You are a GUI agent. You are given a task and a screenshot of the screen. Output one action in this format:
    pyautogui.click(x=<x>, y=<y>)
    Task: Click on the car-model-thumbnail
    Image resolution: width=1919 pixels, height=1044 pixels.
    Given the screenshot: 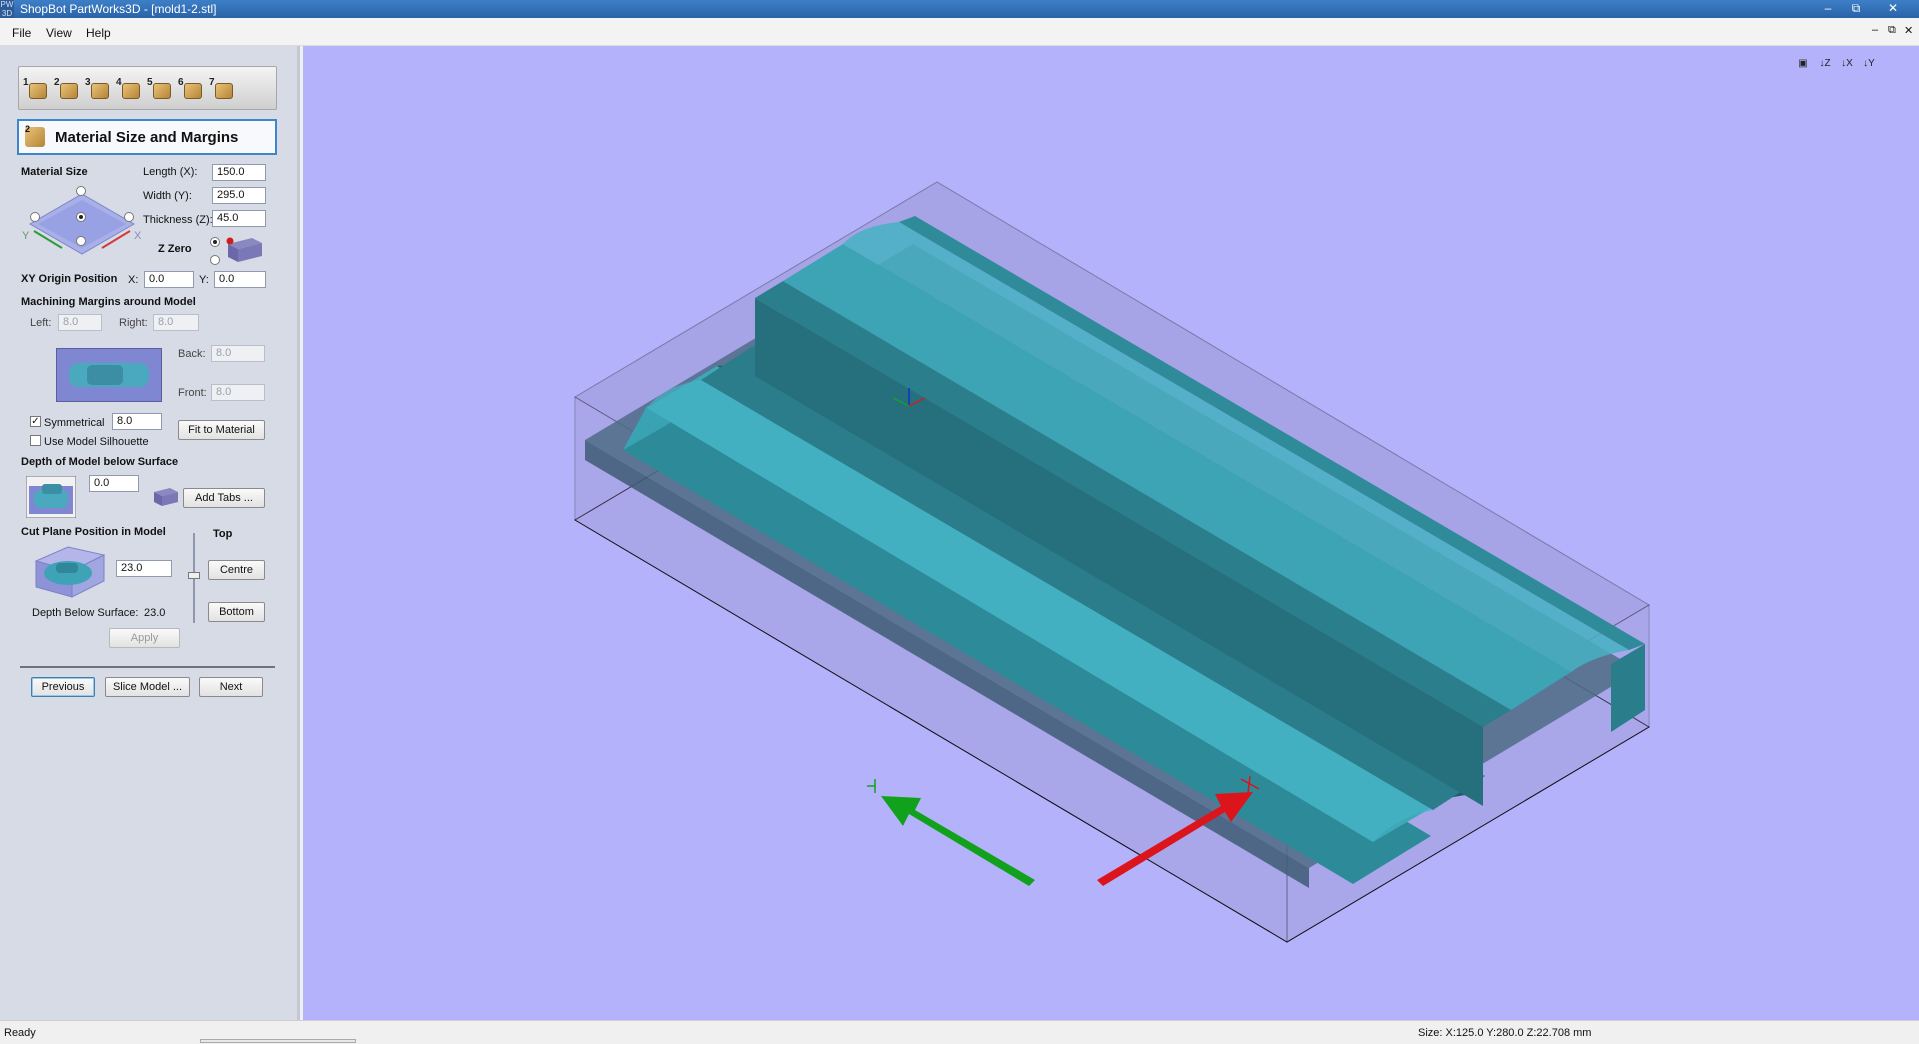 What is the action you would take?
    pyautogui.click(x=109, y=375)
    